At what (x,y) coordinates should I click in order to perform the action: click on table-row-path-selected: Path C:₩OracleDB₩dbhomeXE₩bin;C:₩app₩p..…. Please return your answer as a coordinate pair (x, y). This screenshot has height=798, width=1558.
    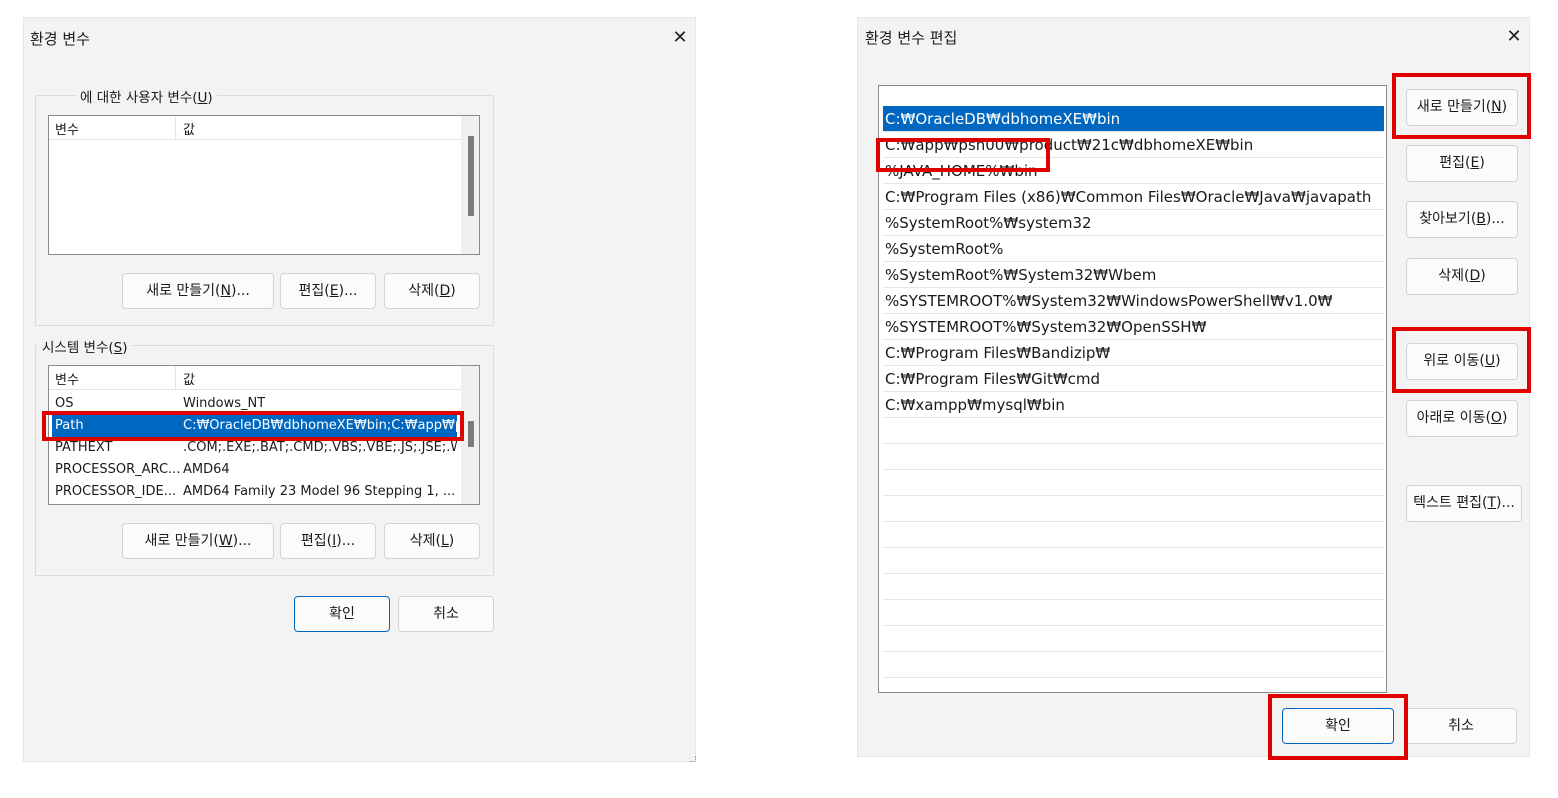
    Looking at the image, I should click on (254, 426).